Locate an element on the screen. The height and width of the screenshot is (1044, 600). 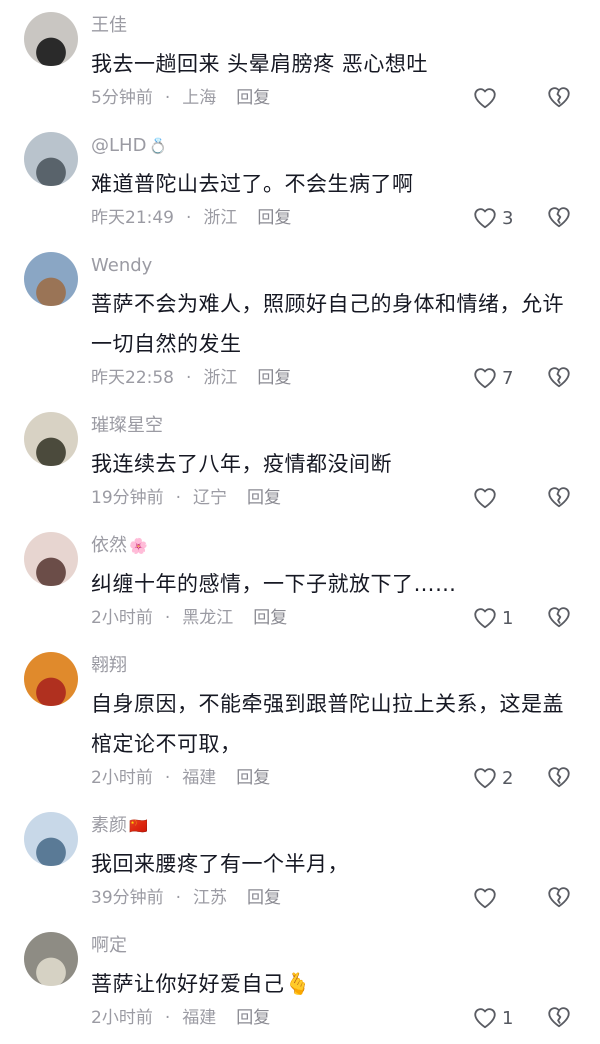
comment-meta: 昨天22:58 · 浙江 回复 is located at coordinates (191, 378).